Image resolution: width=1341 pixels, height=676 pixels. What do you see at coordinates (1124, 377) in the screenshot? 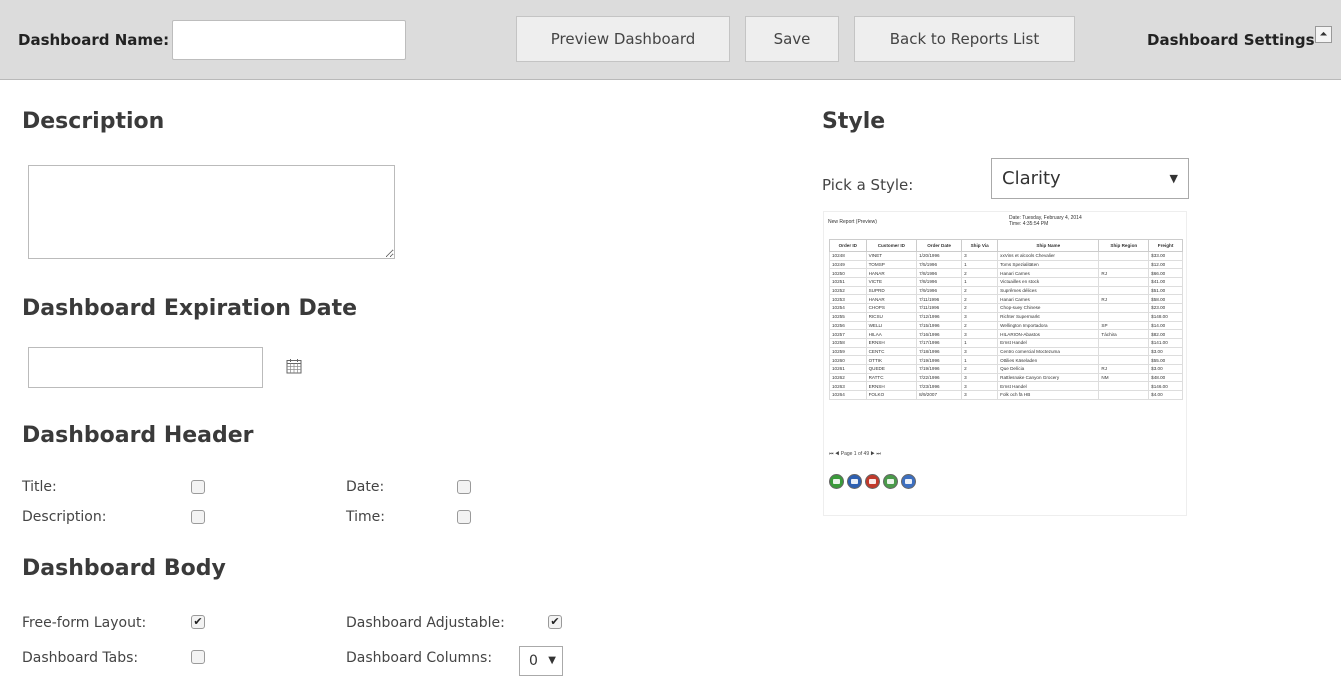
I see `preview-table-cell: NM` at bounding box center [1124, 377].